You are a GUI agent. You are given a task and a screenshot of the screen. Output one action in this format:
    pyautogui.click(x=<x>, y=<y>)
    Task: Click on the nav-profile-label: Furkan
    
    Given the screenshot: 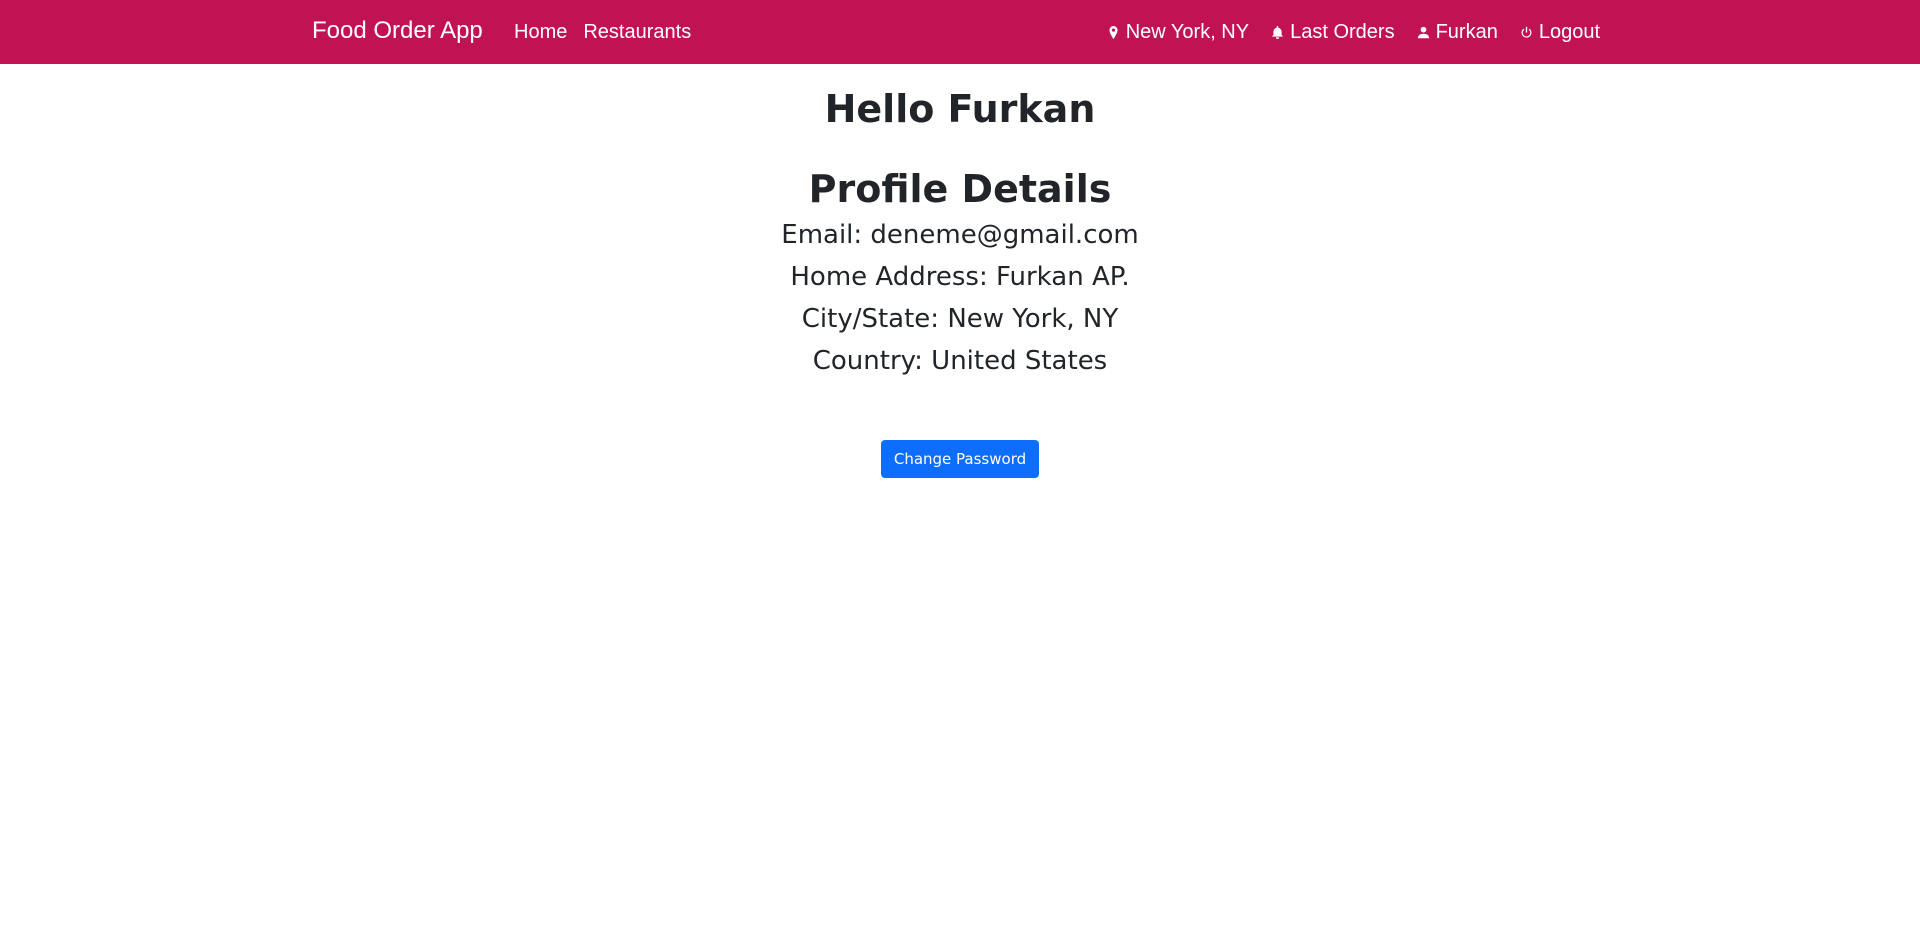 What is the action you would take?
    pyautogui.click(x=1466, y=32)
    